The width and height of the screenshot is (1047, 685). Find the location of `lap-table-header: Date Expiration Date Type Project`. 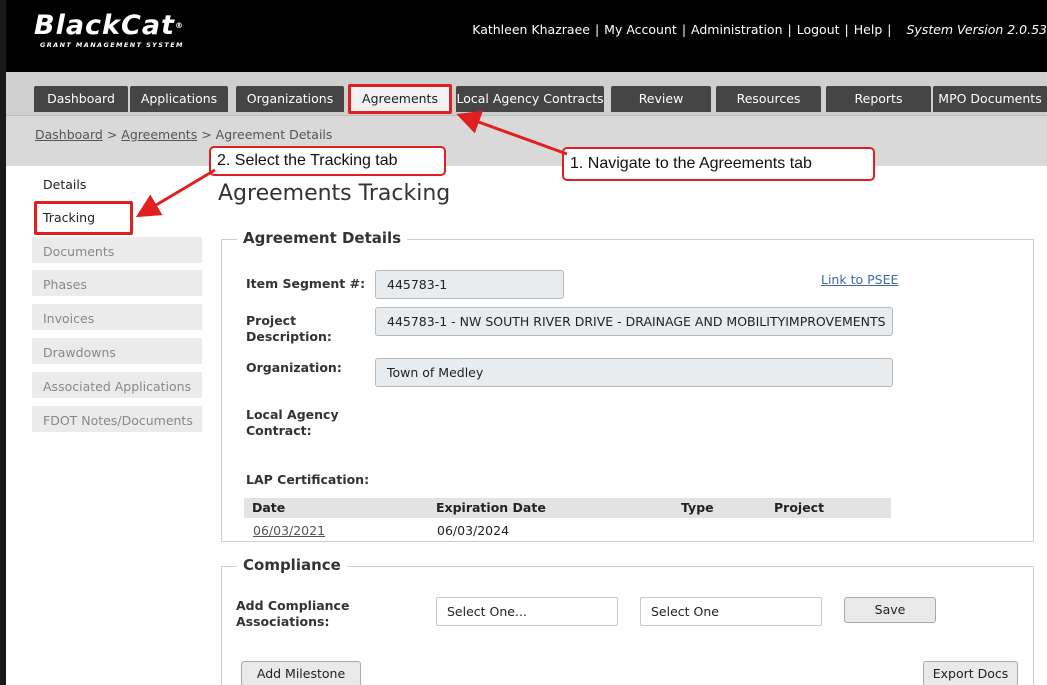

lap-table-header: Date Expiration Date Type Project is located at coordinates (567, 508).